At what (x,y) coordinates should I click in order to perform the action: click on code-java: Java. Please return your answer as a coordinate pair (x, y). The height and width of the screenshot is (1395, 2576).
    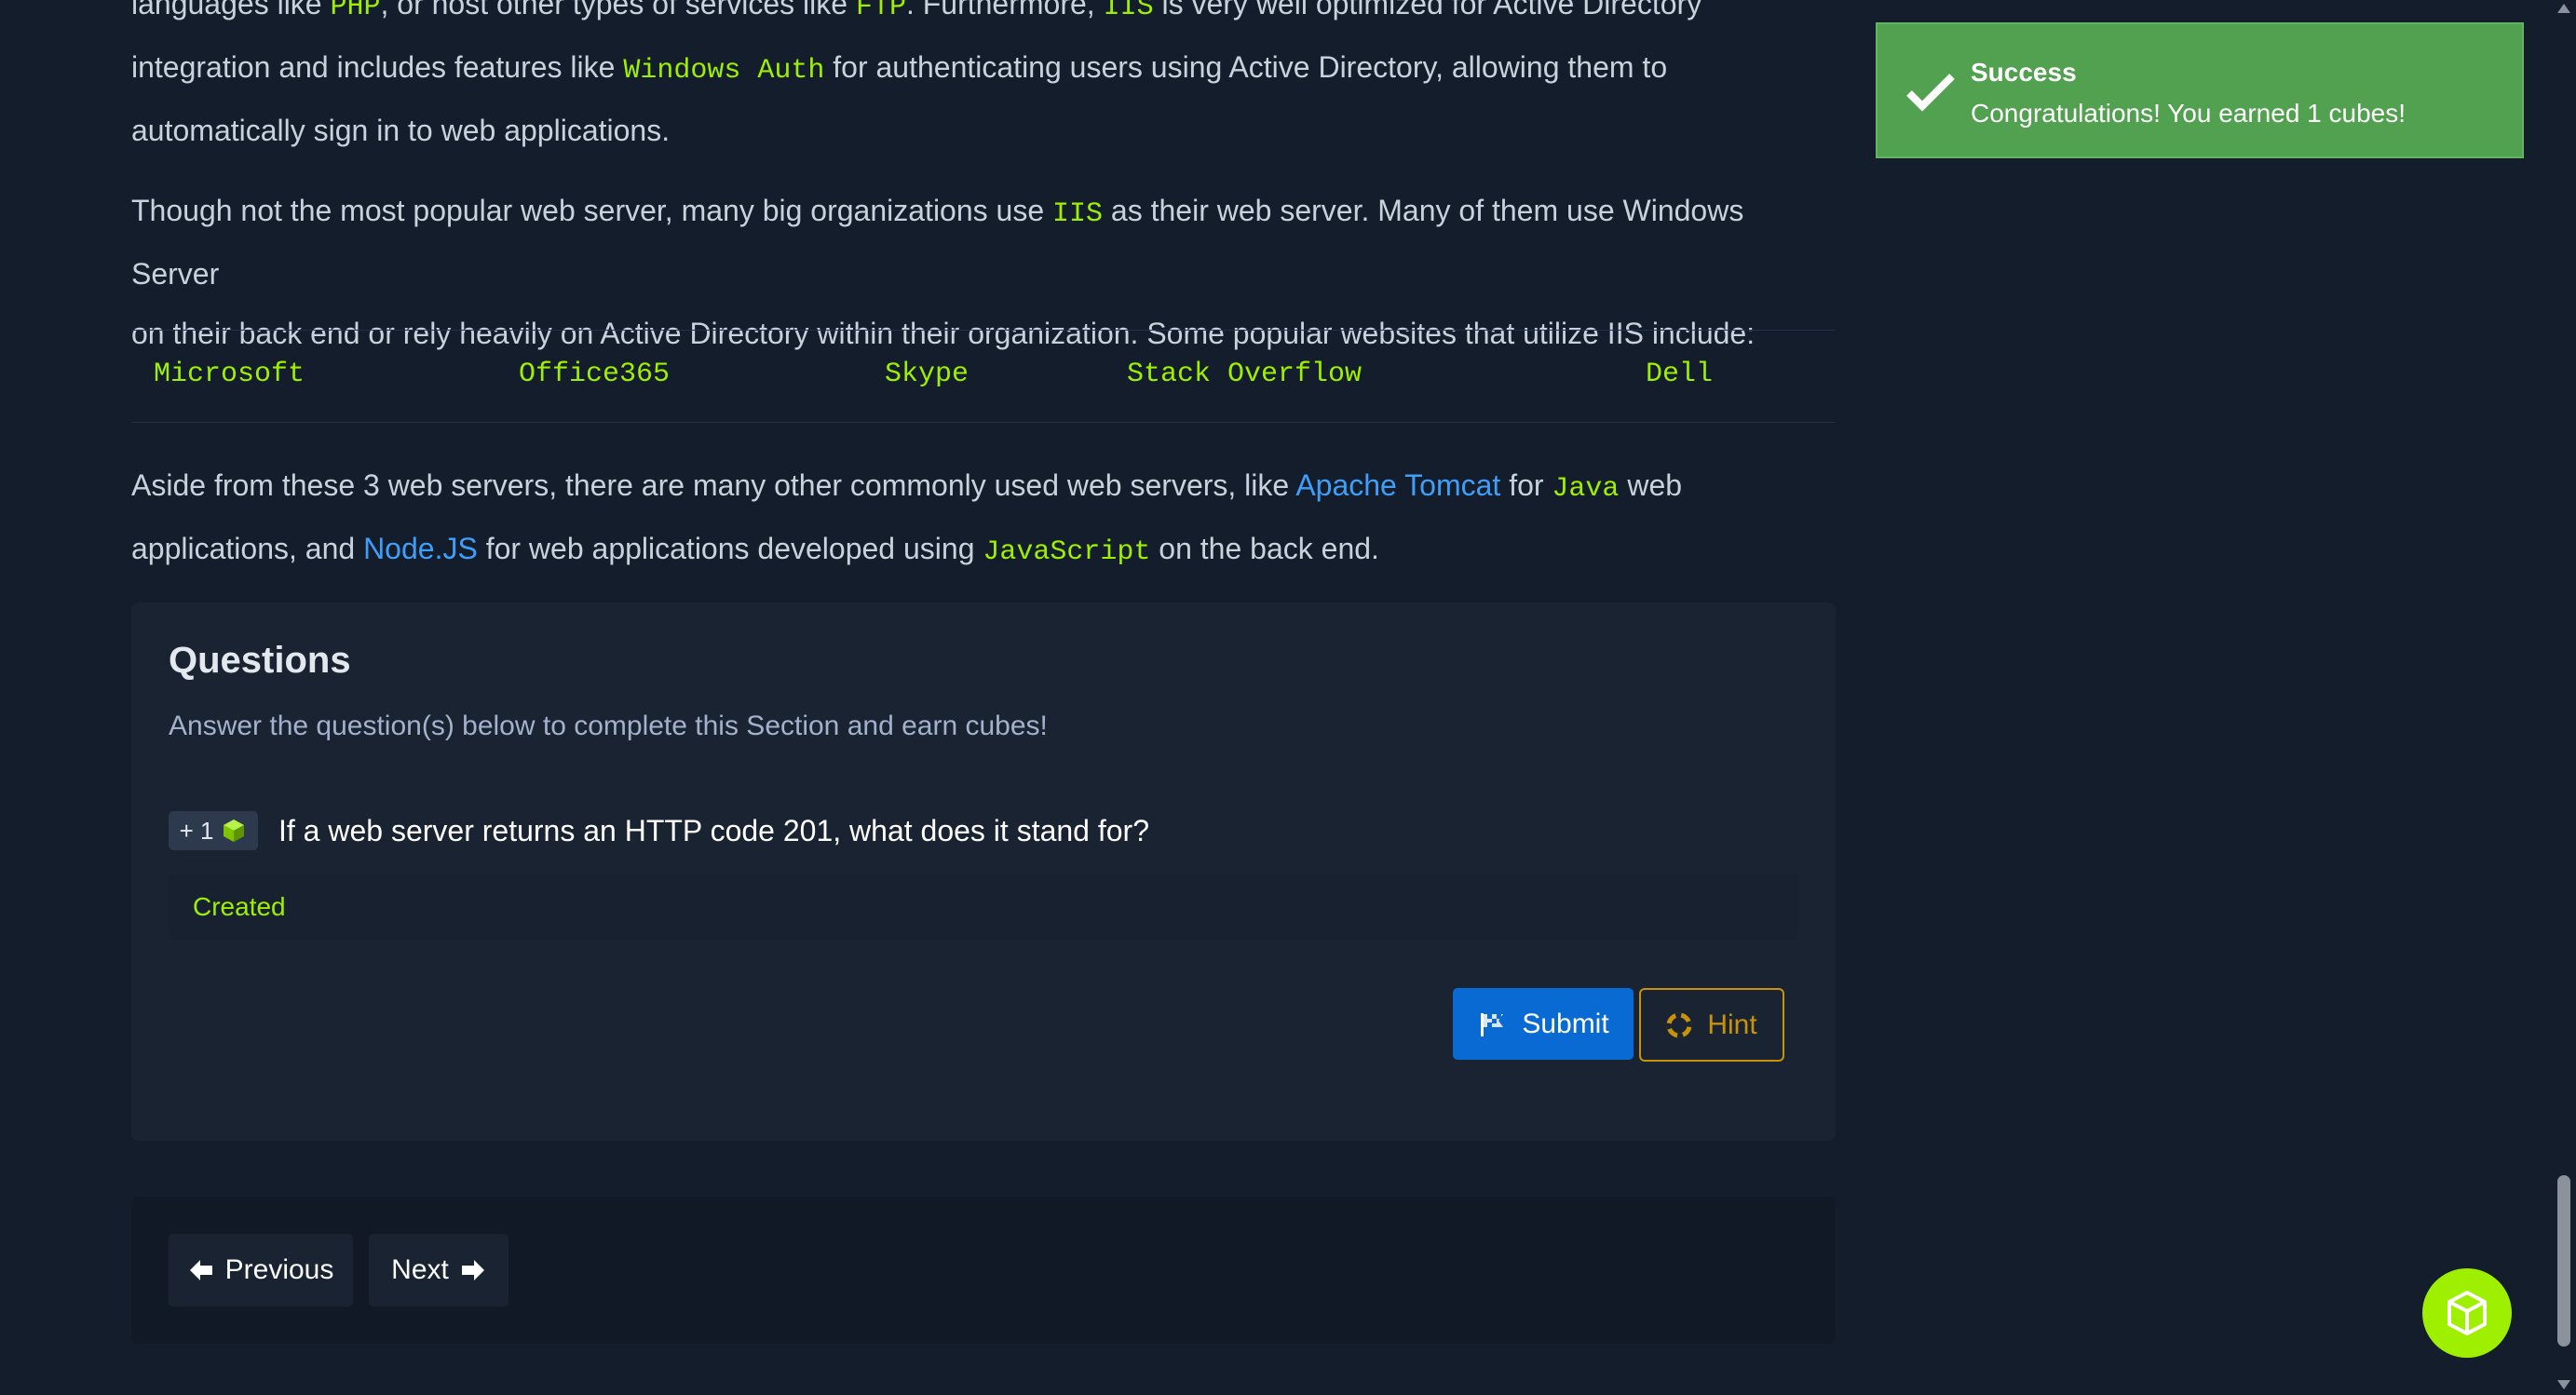
    Looking at the image, I should click on (1586, 489).